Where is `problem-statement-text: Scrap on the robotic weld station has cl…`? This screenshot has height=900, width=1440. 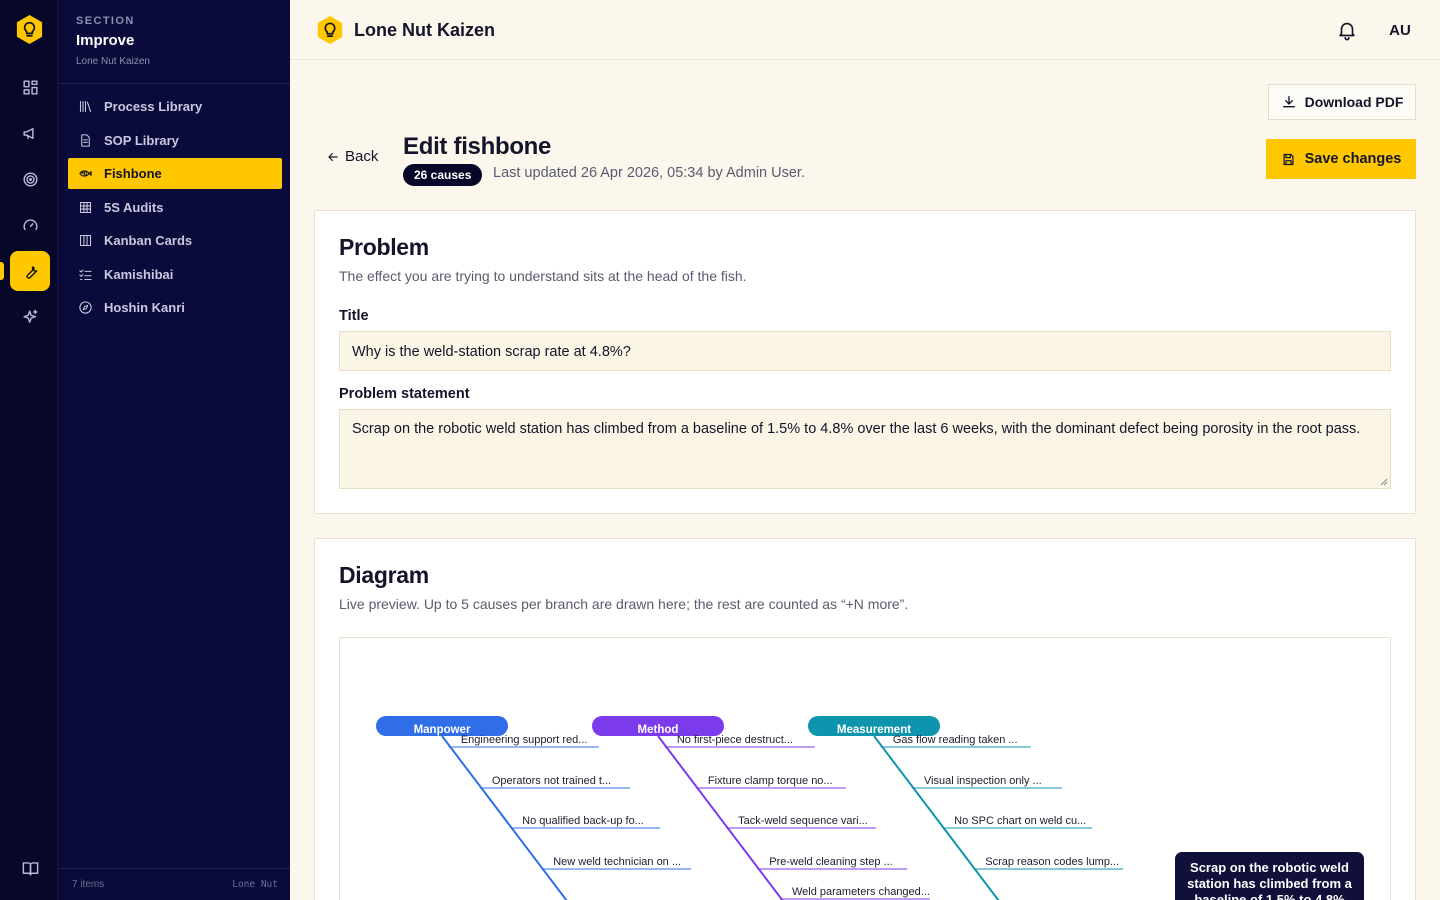
problem-statement-text: Scrap on the robotic weld station has cl… is located at coordinates (856, 429).